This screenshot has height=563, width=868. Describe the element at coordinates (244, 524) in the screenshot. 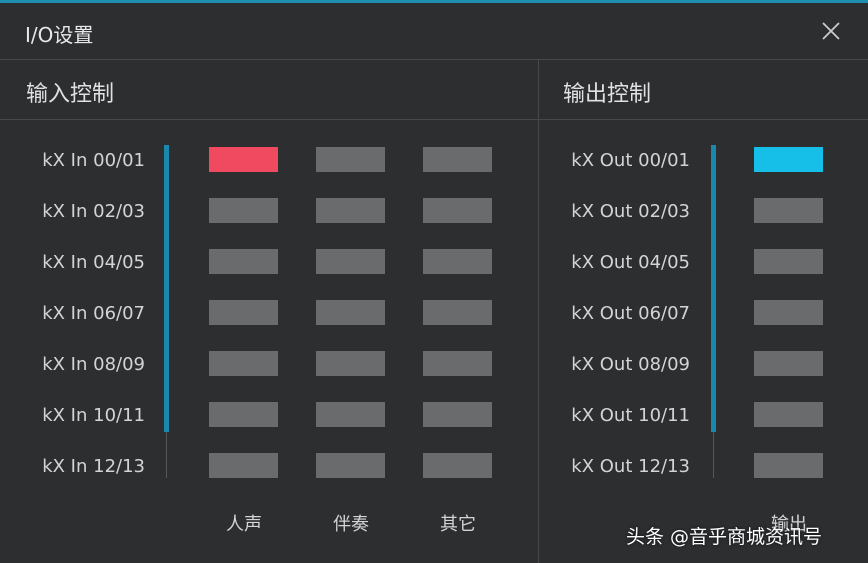

I see `input-column-label: 人声` at that location.